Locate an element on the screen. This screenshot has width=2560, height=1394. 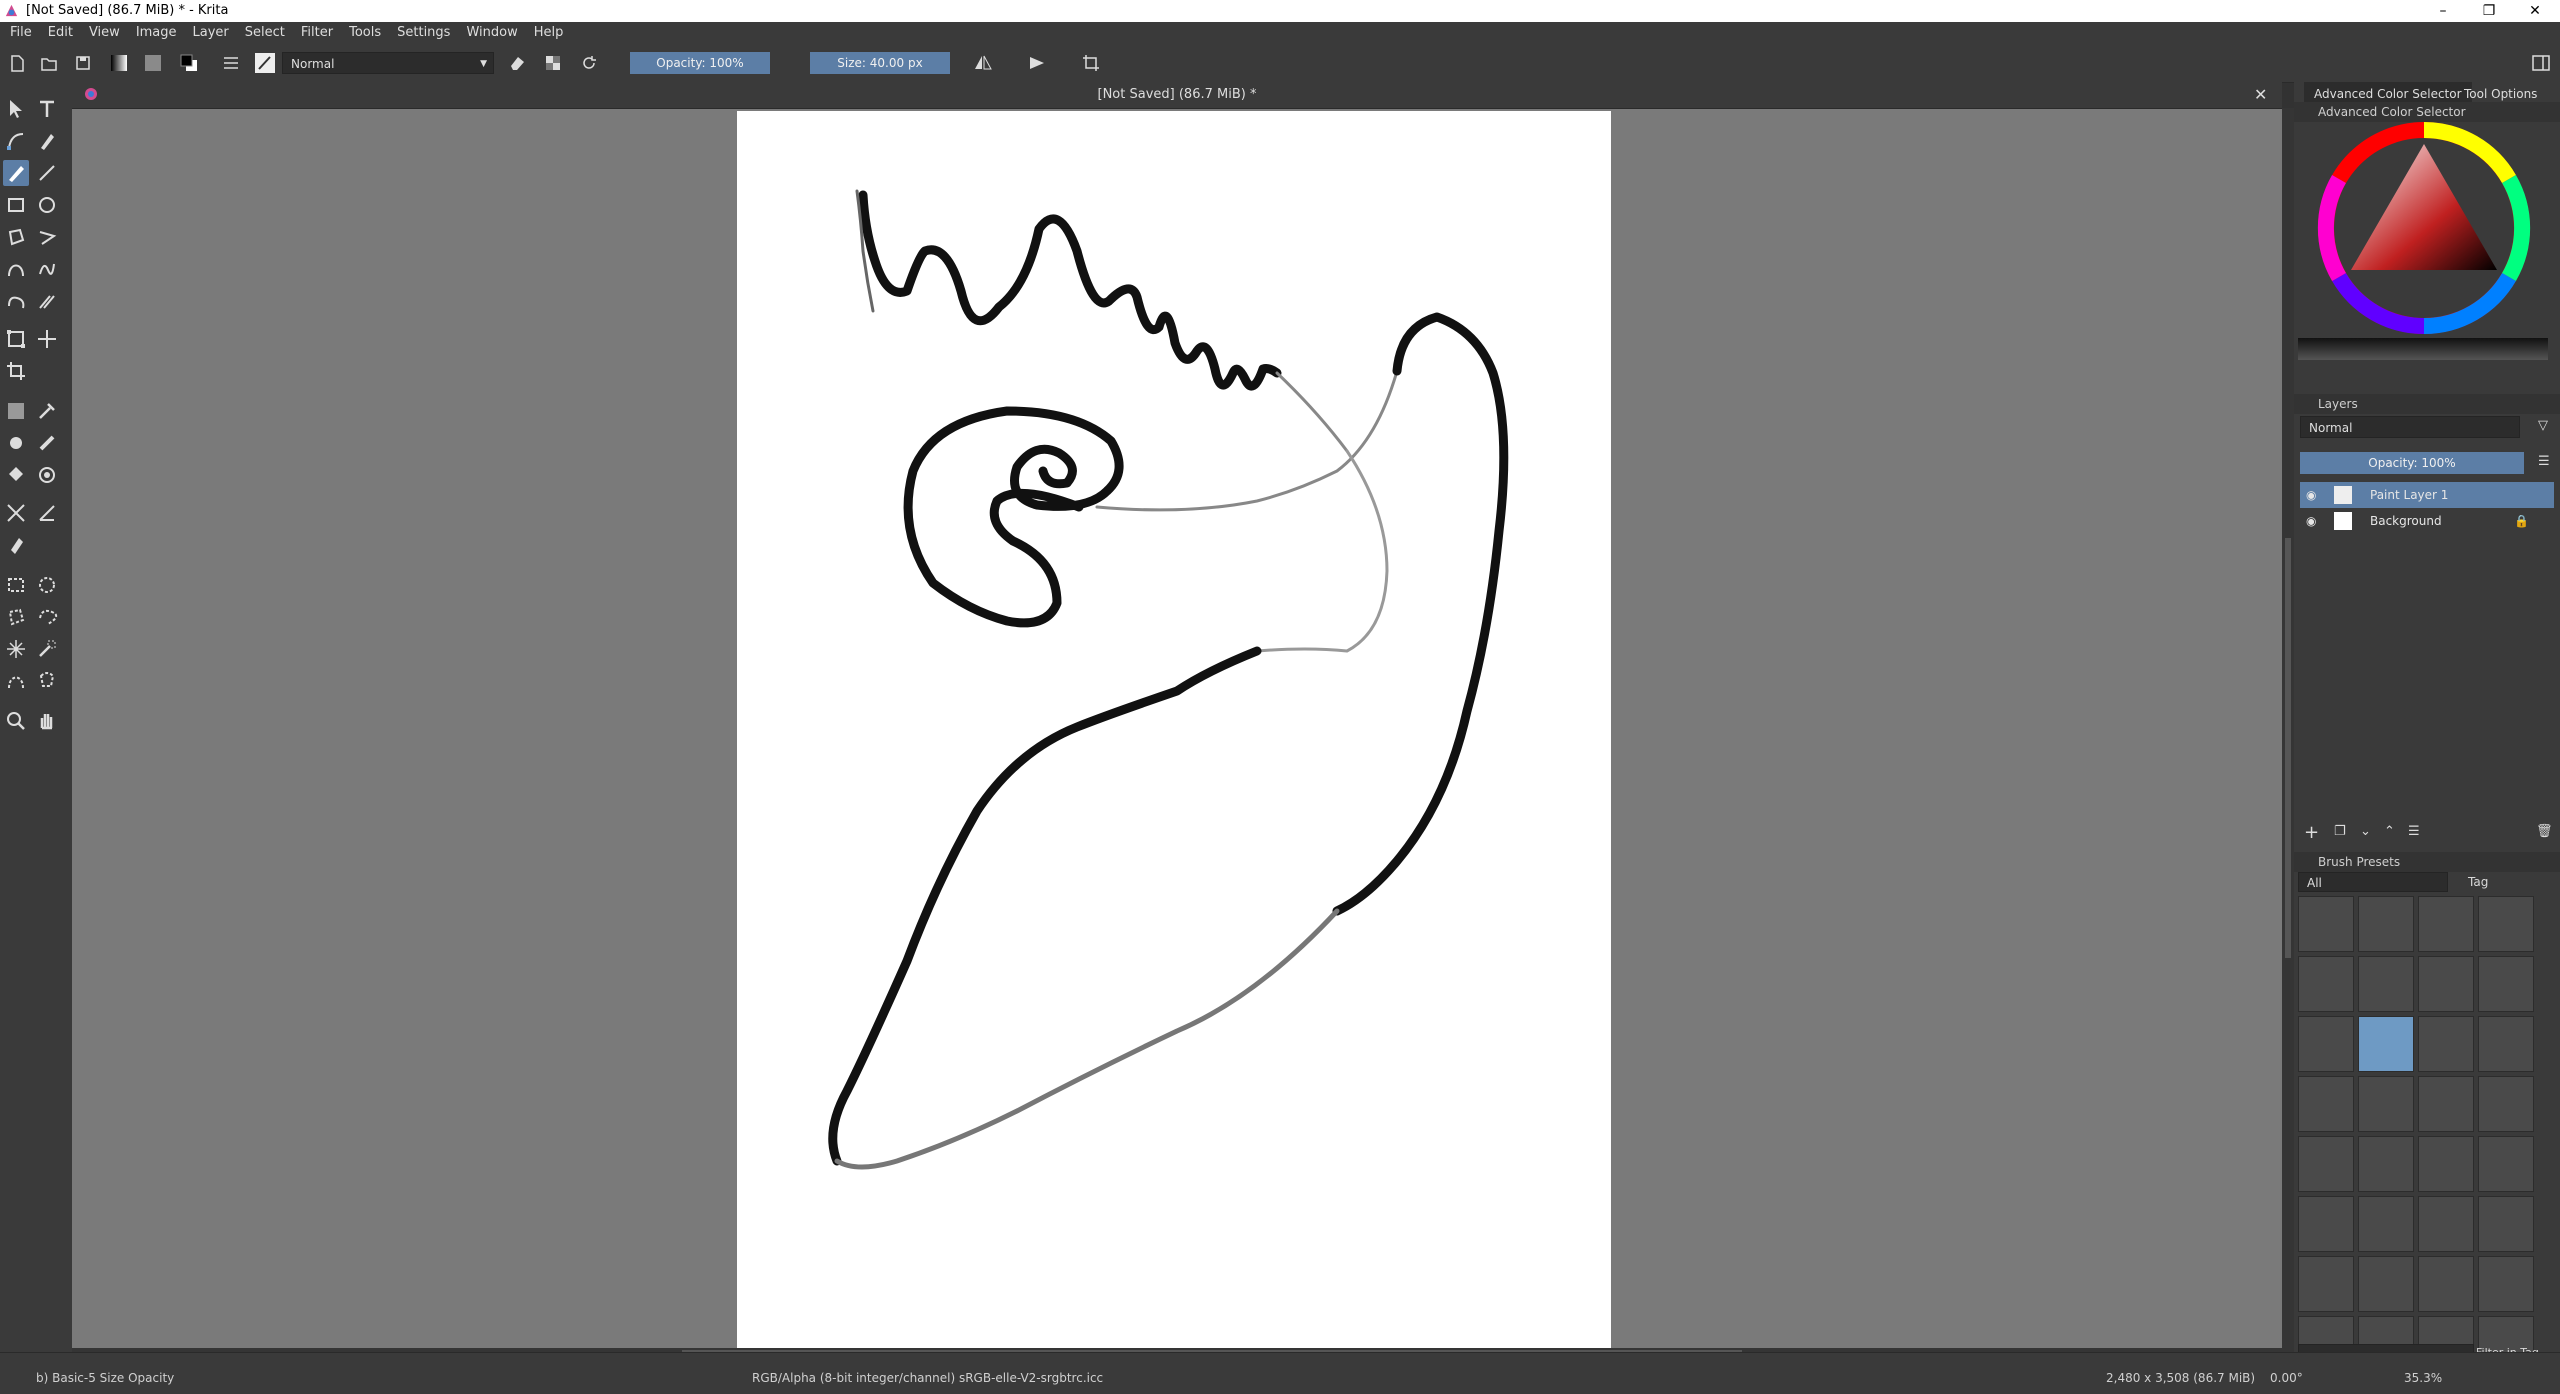
layer-blend-mode-select: Normal is located at coordinates (2410, 427).